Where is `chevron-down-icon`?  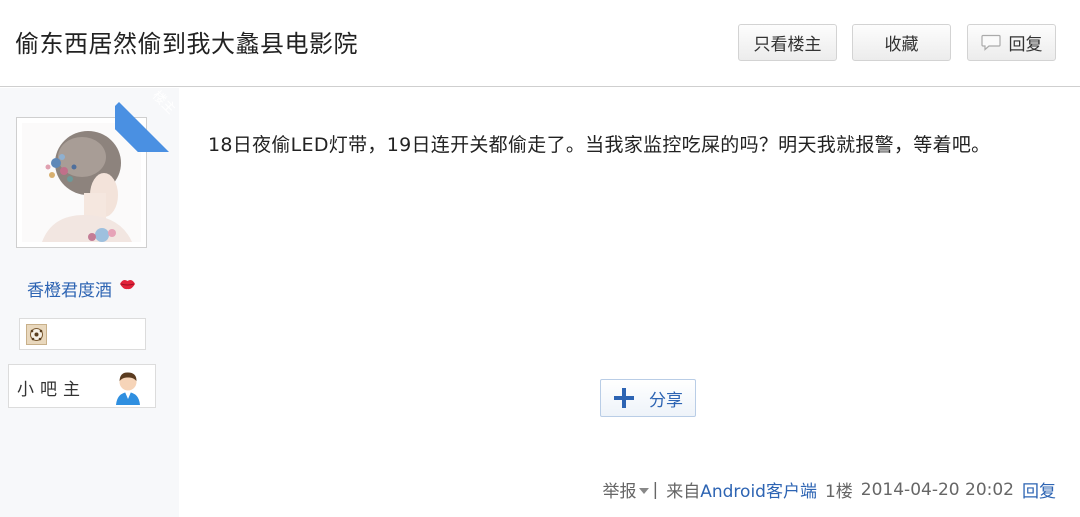
chevron-down-icon is located at coordinates (643, 490).